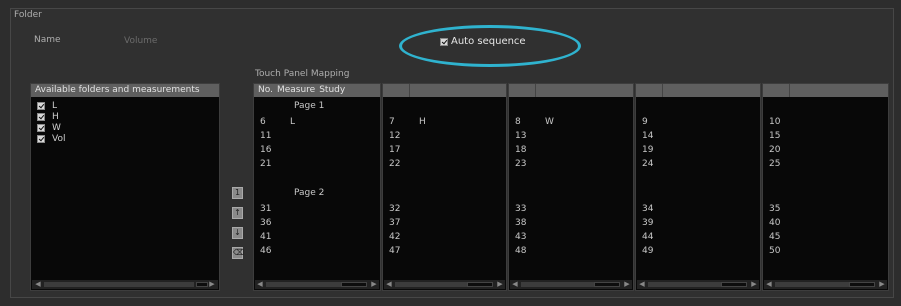  I want to click on table-row: 11, so click(275, 136).